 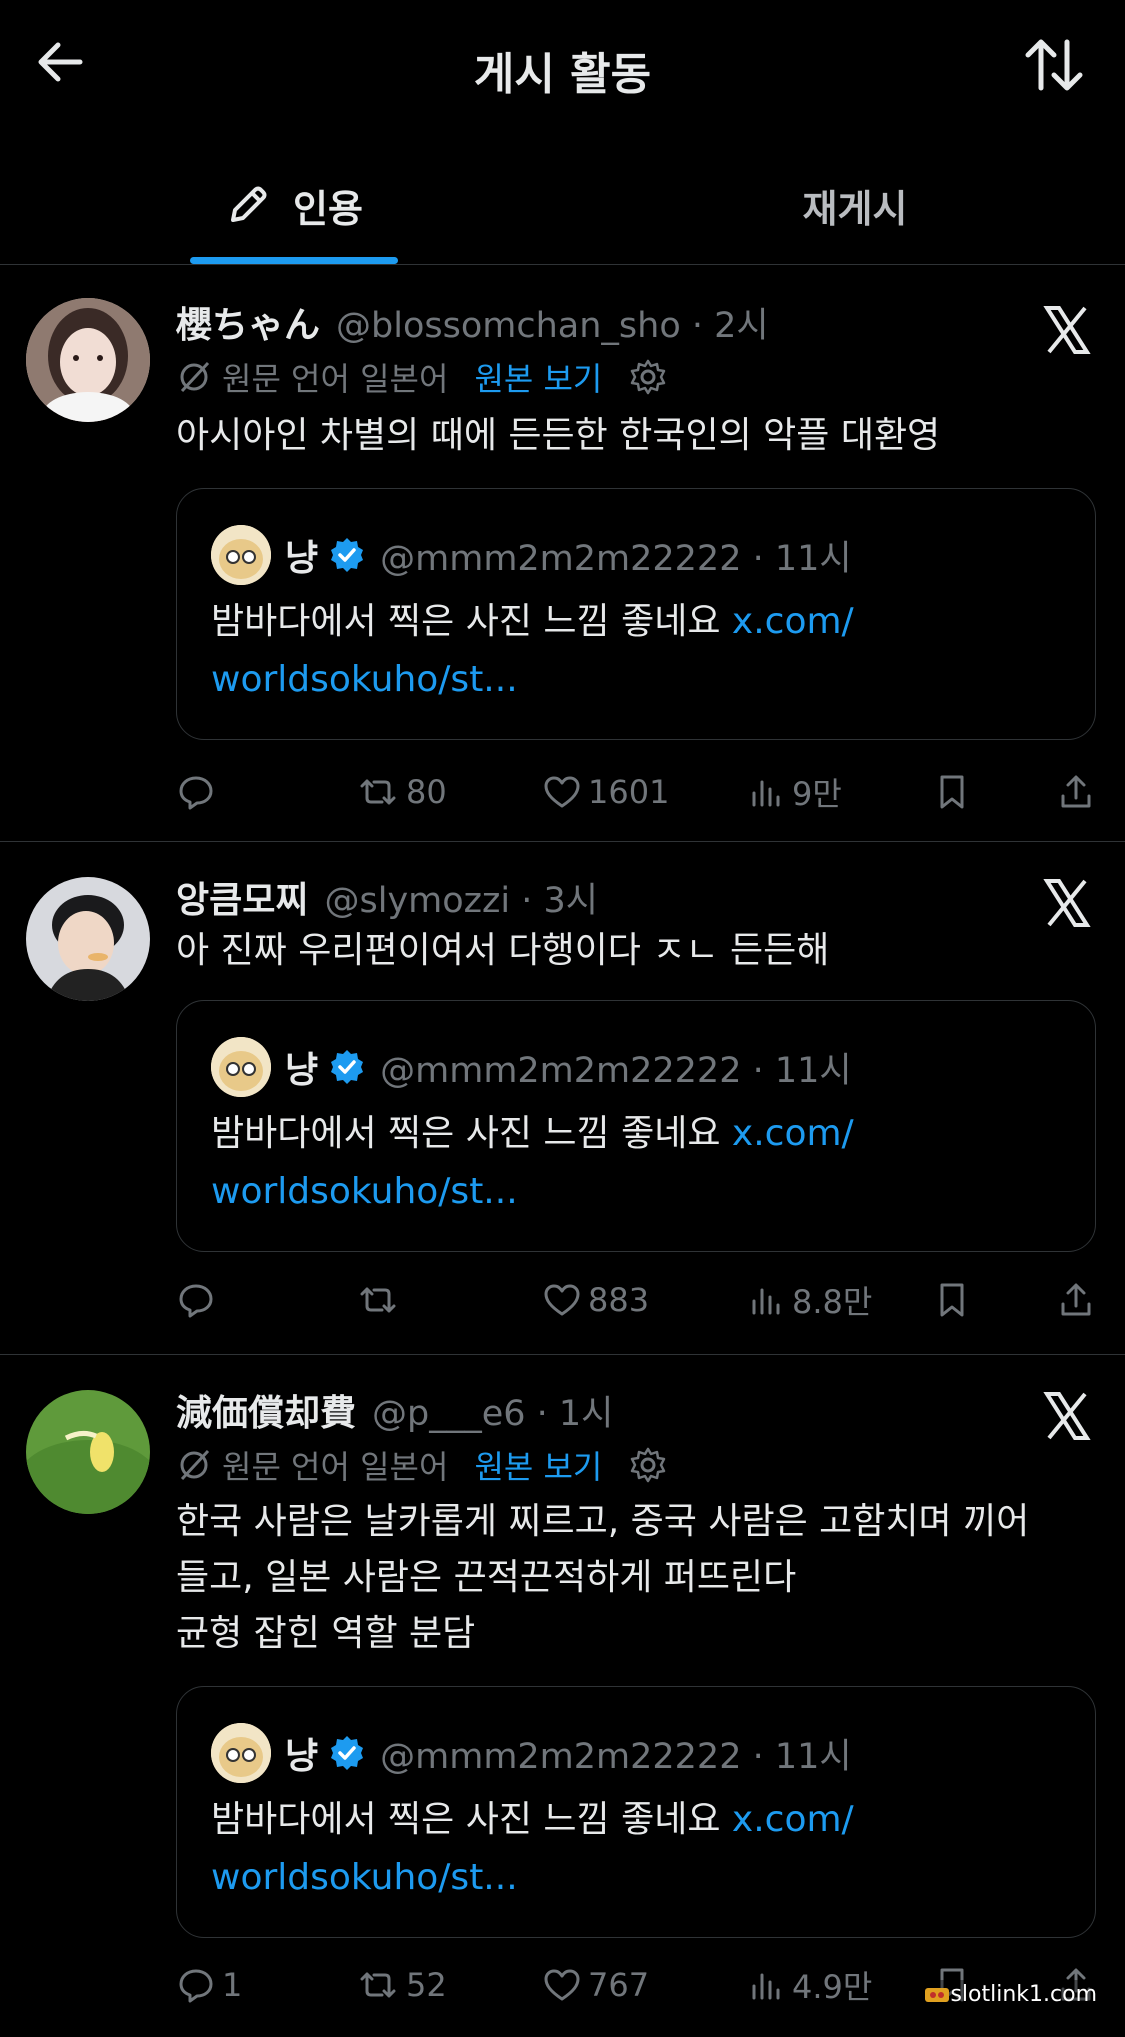 I want to click on display-name: 櫻ちゃん, so click(x=248, y=322).